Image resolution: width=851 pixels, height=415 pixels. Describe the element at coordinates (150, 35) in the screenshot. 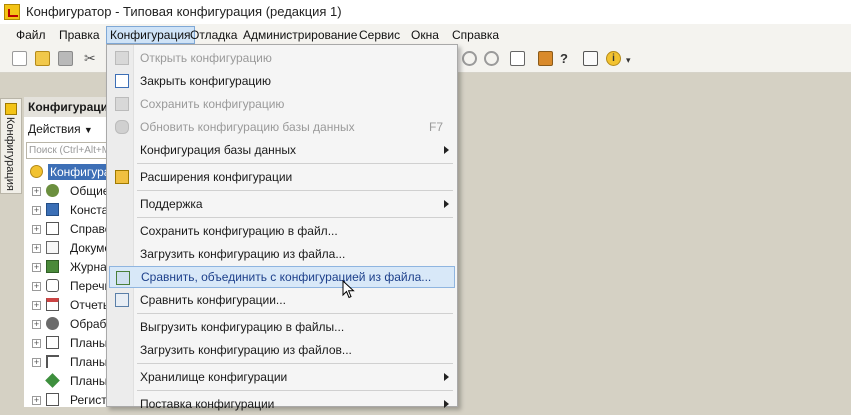

I see `menu-configuration: Конфигурация` at that location.